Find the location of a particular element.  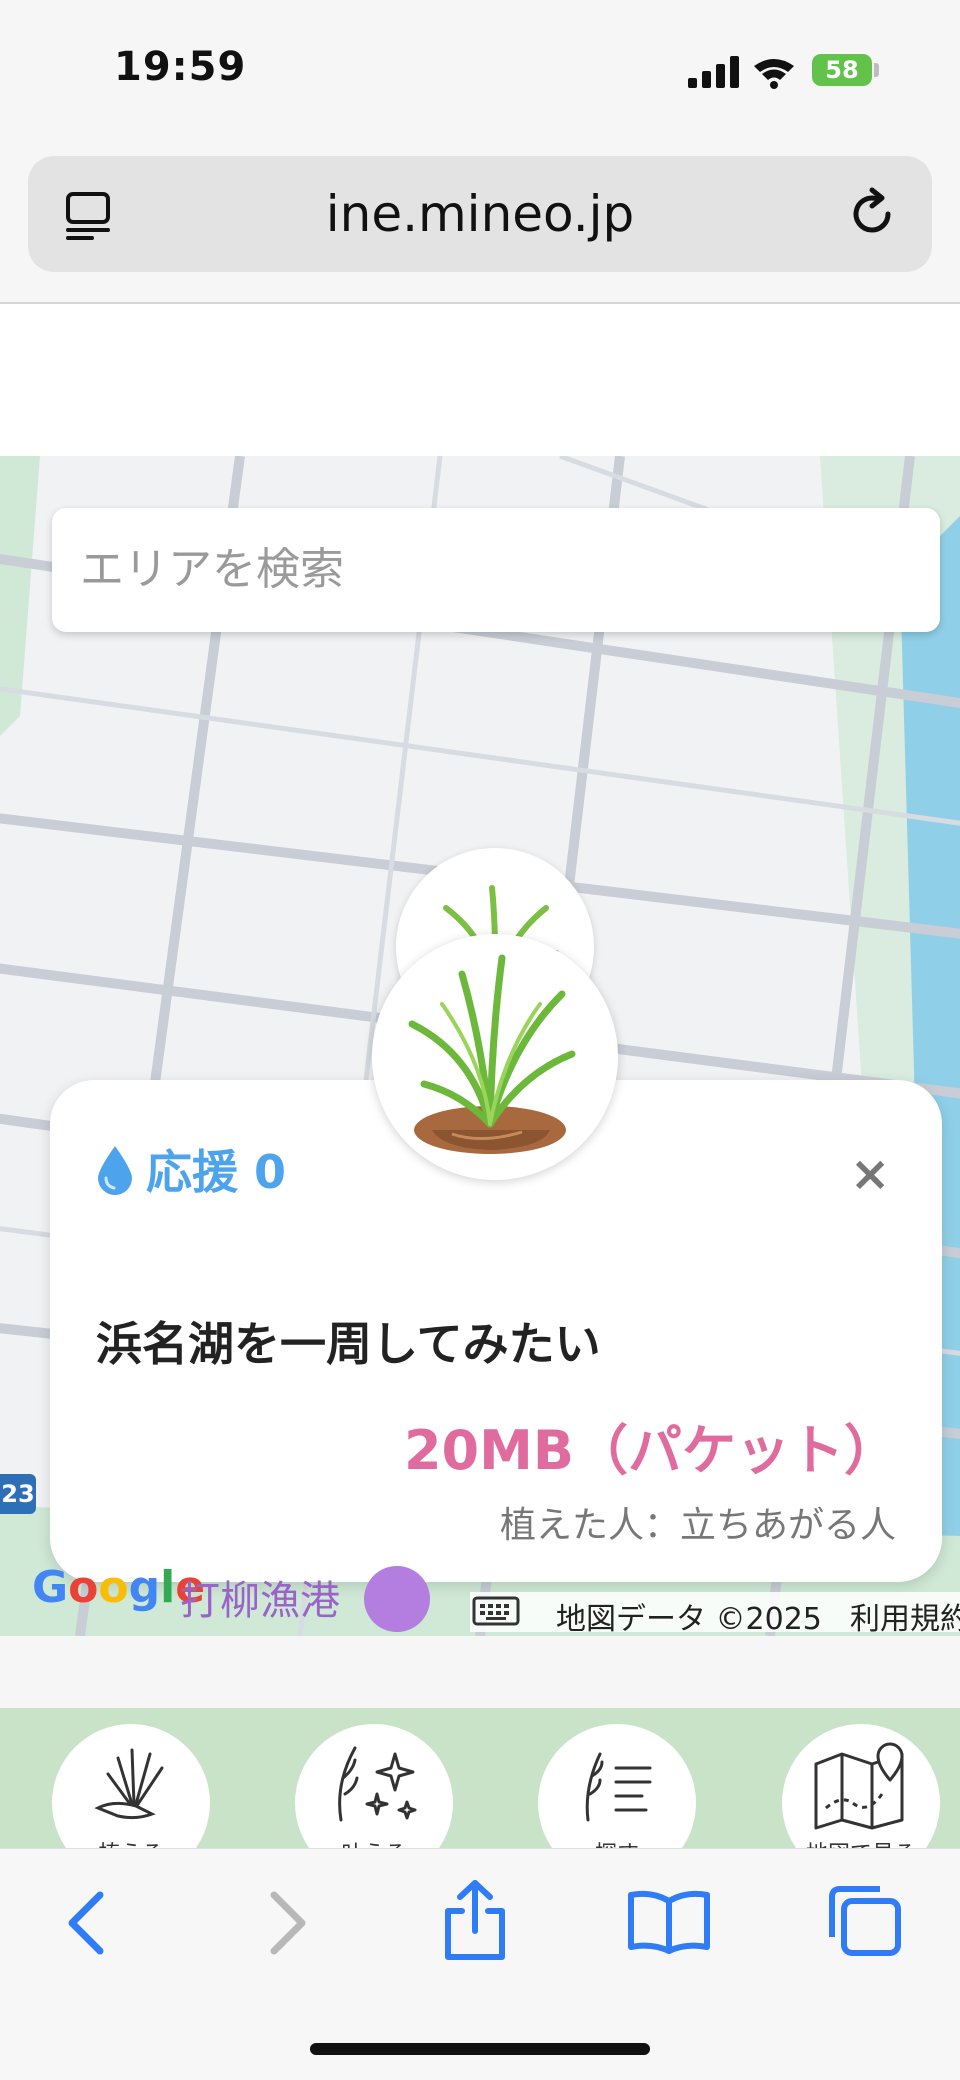

rice-plant-marker-selected is located at coordinates (495, 1057).